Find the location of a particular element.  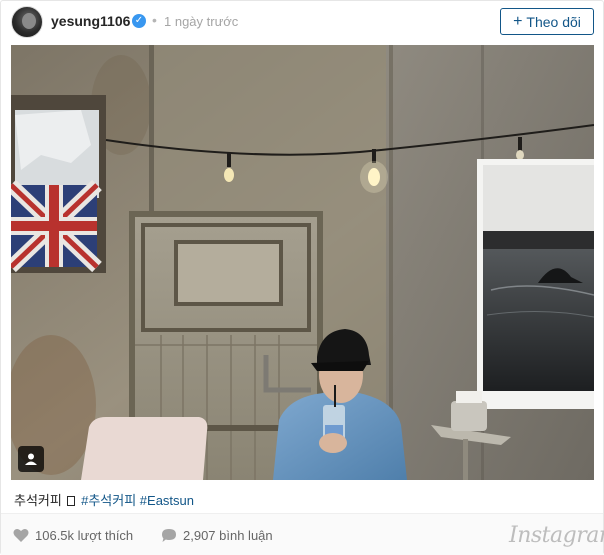

hashtag-link: #추석커피 is located at coordinates (108, 500).